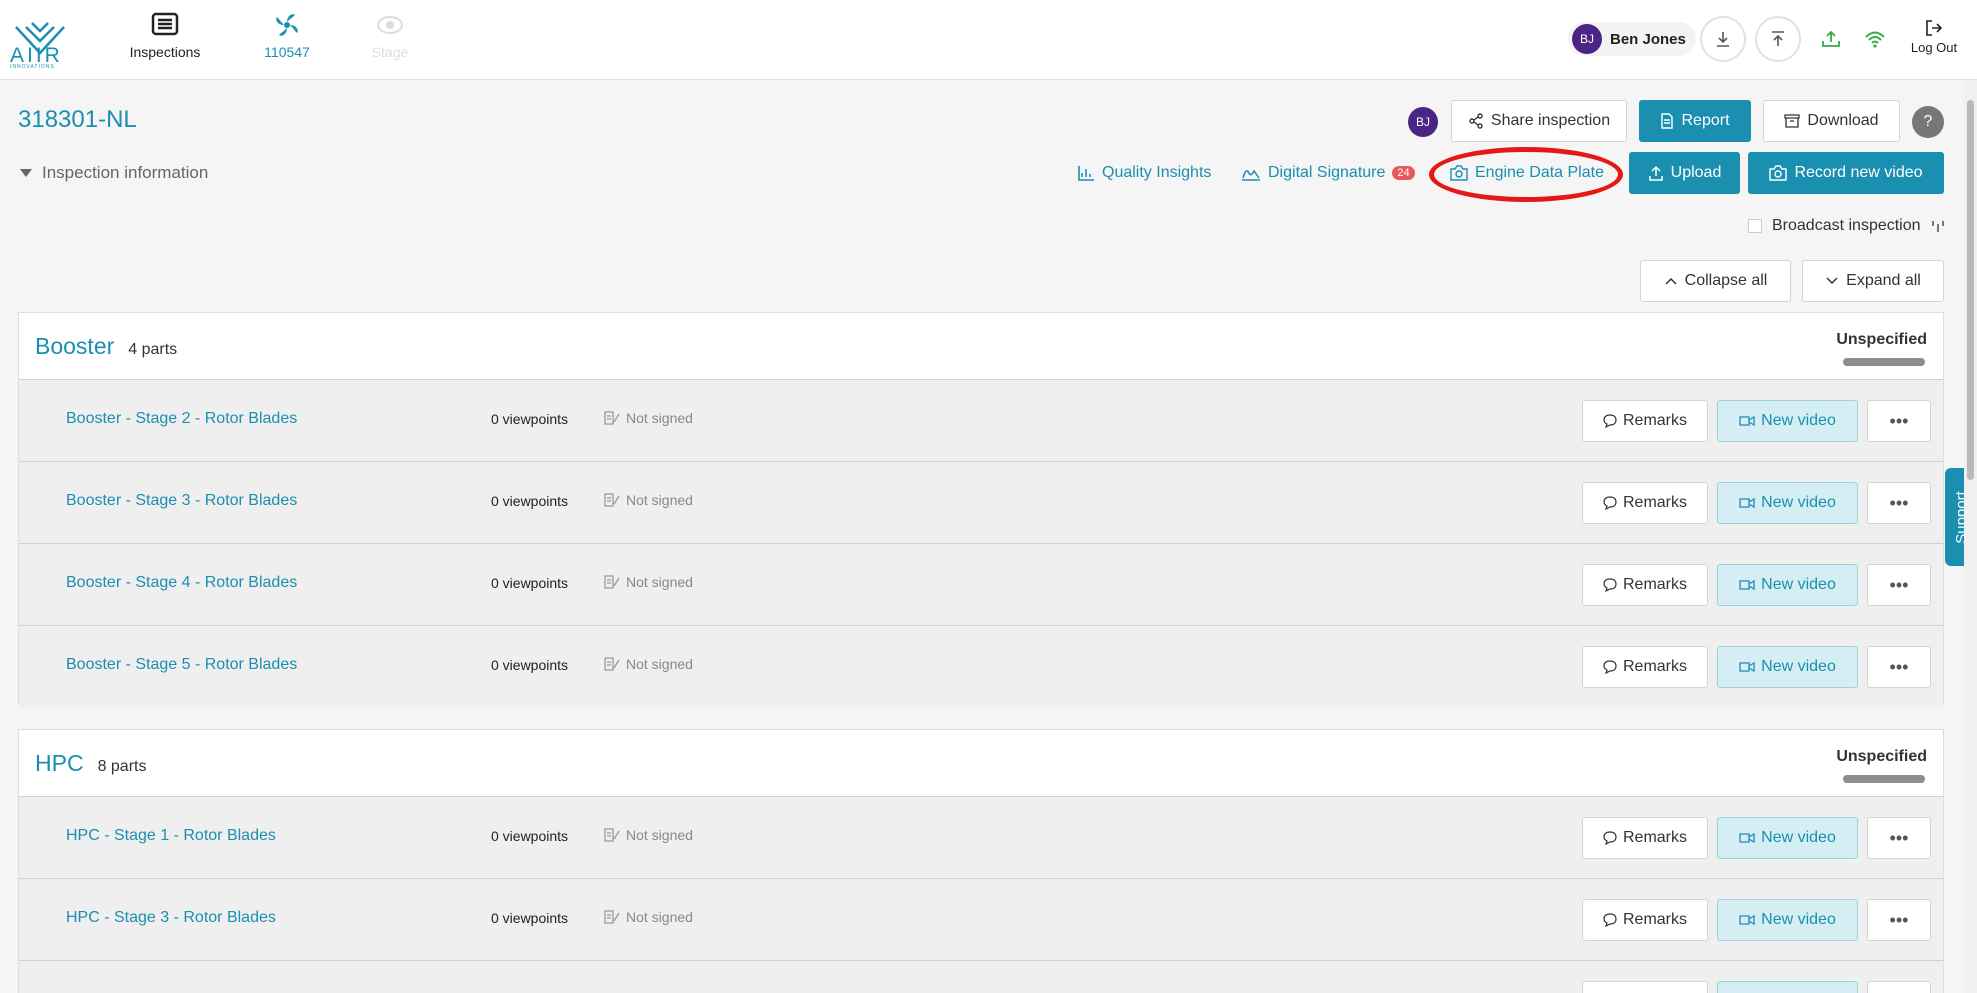 The width and height of the screenshot is (1977, 993). I want to click on download-sync-button, so click(1723, 39).